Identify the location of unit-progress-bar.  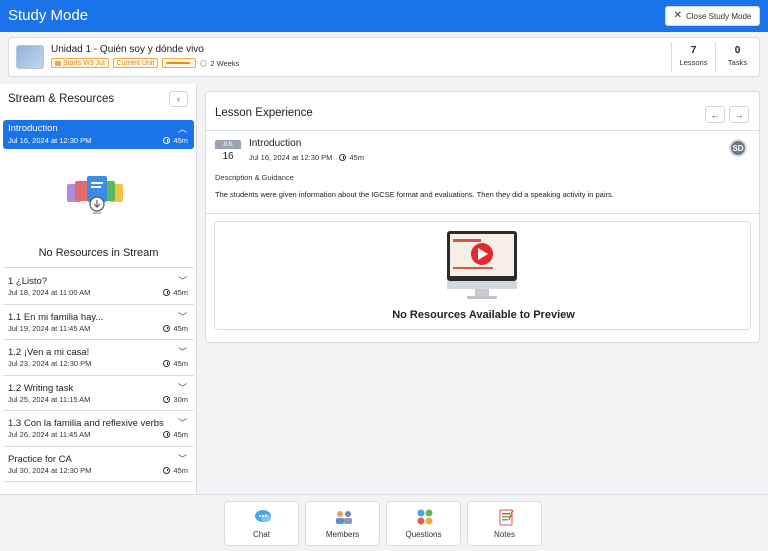
(179, 63).